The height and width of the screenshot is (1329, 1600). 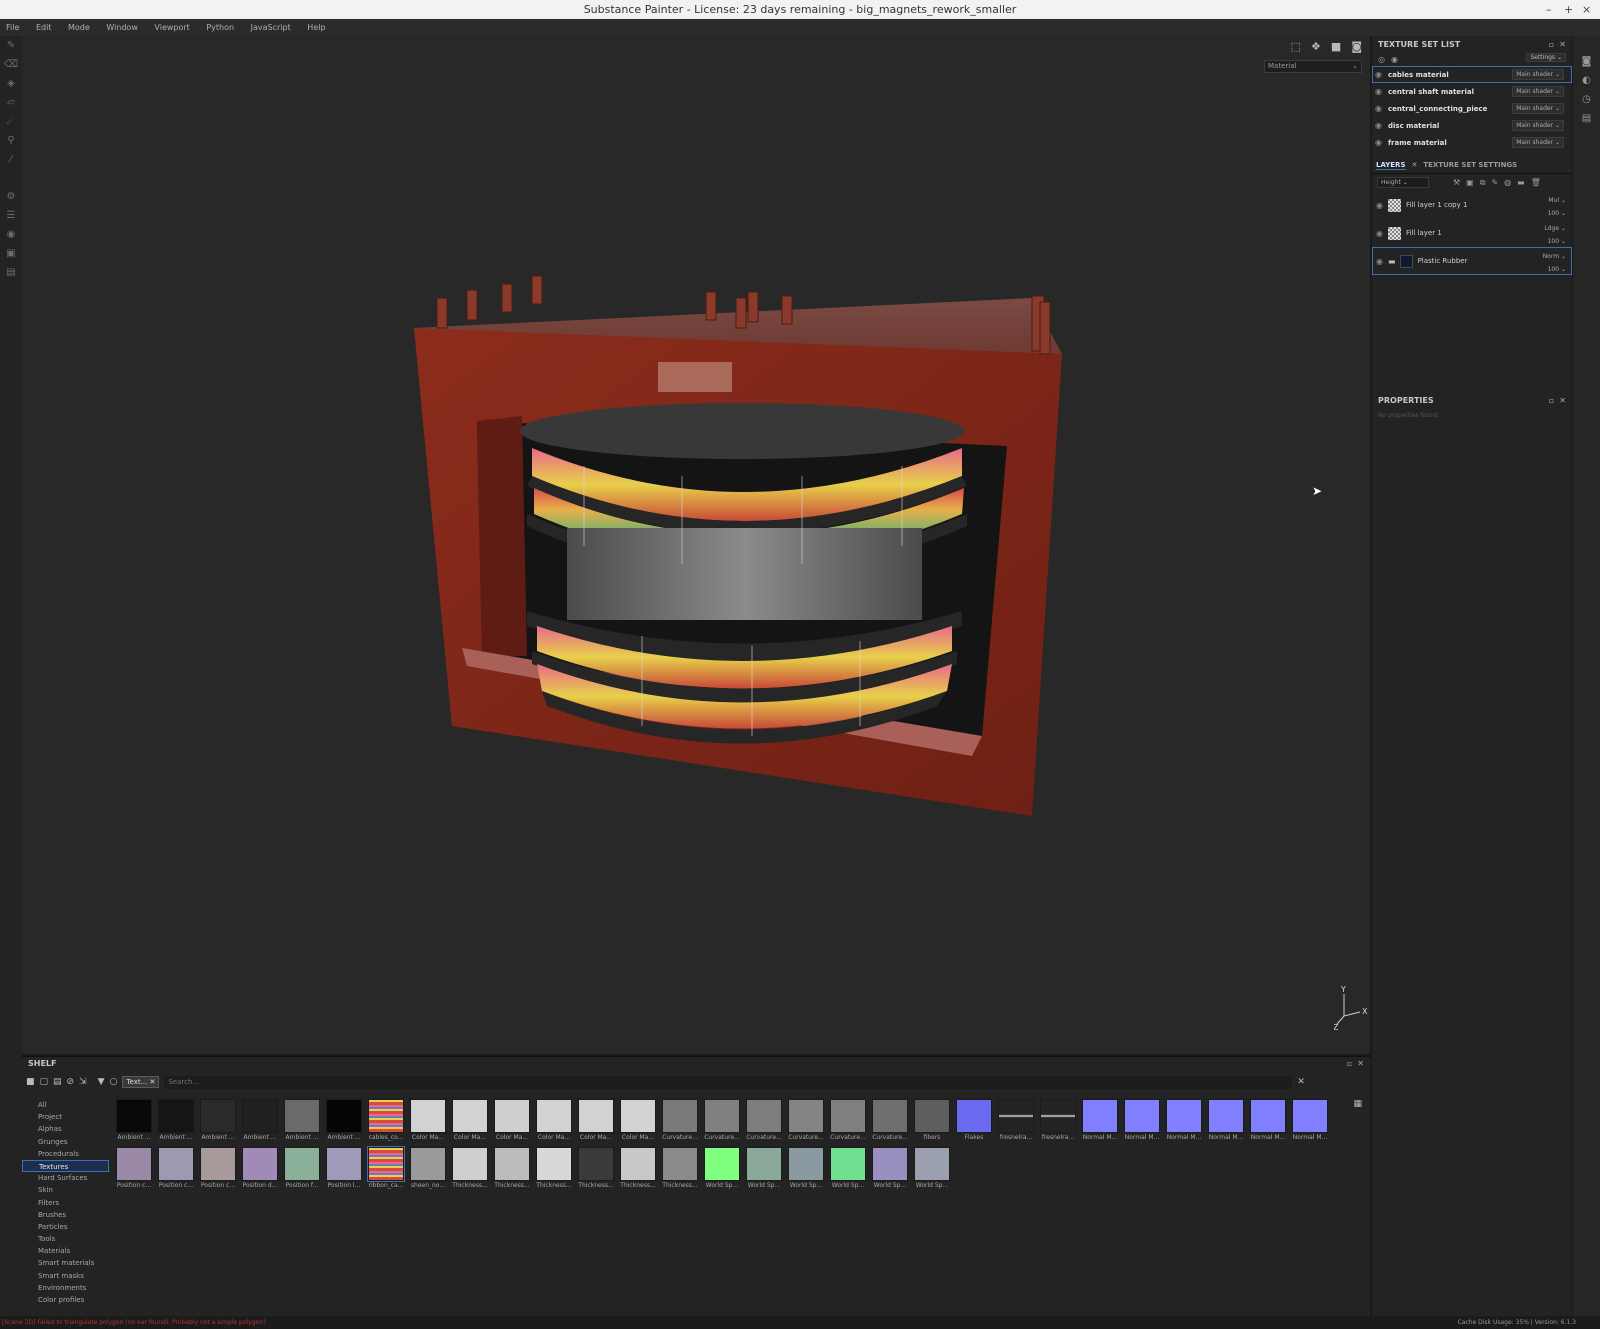 What do you see at coordinates (1472, 125) in the screenshot?
I see `texture-set-item: ◉ disc material Main shader ⌄` at bounding box center [1472, 125].